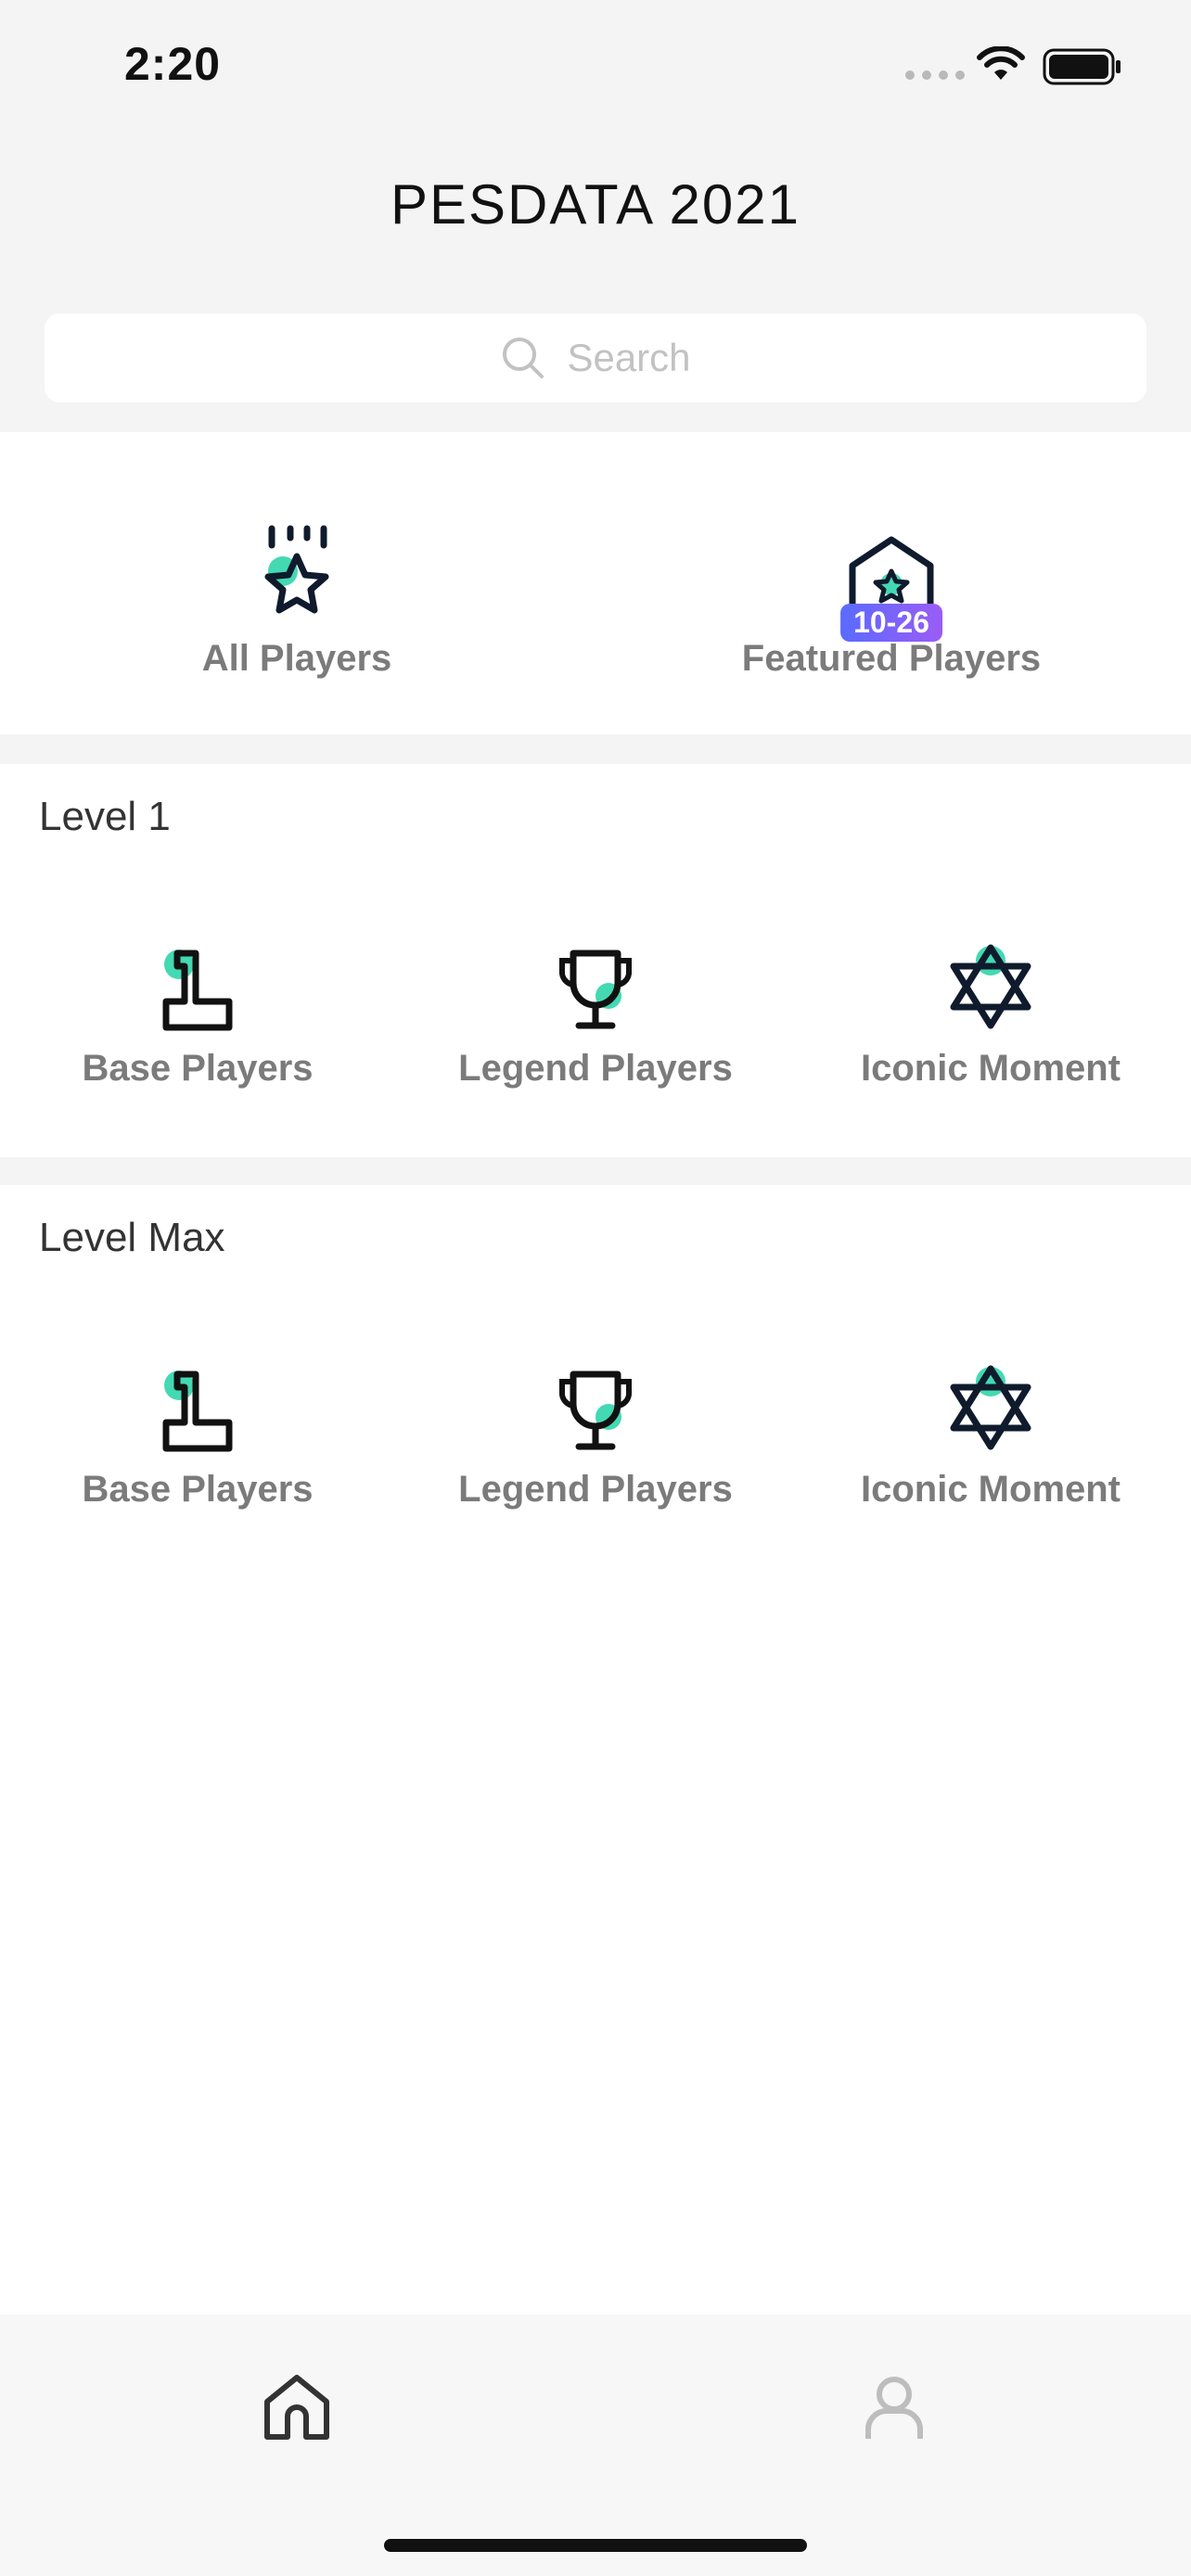 The image size is (1191, 2576). I want to click on featured-house-star-icon: 10-26, so click(891, 576).